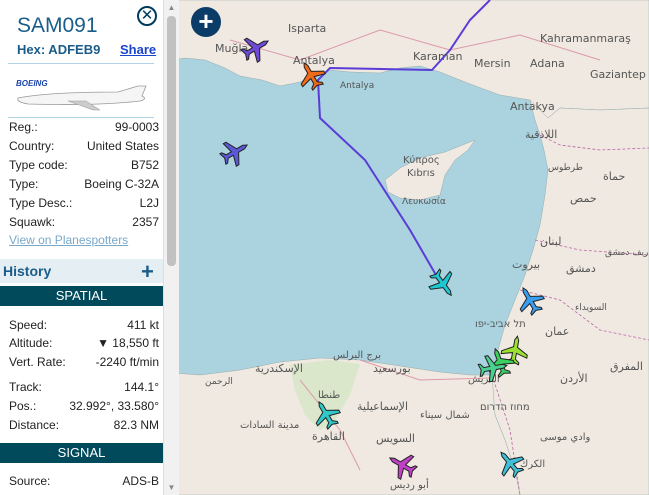 This screenshot has width=649, height=495. I want to click on label-antakya: Antakya, so click(532, 106).